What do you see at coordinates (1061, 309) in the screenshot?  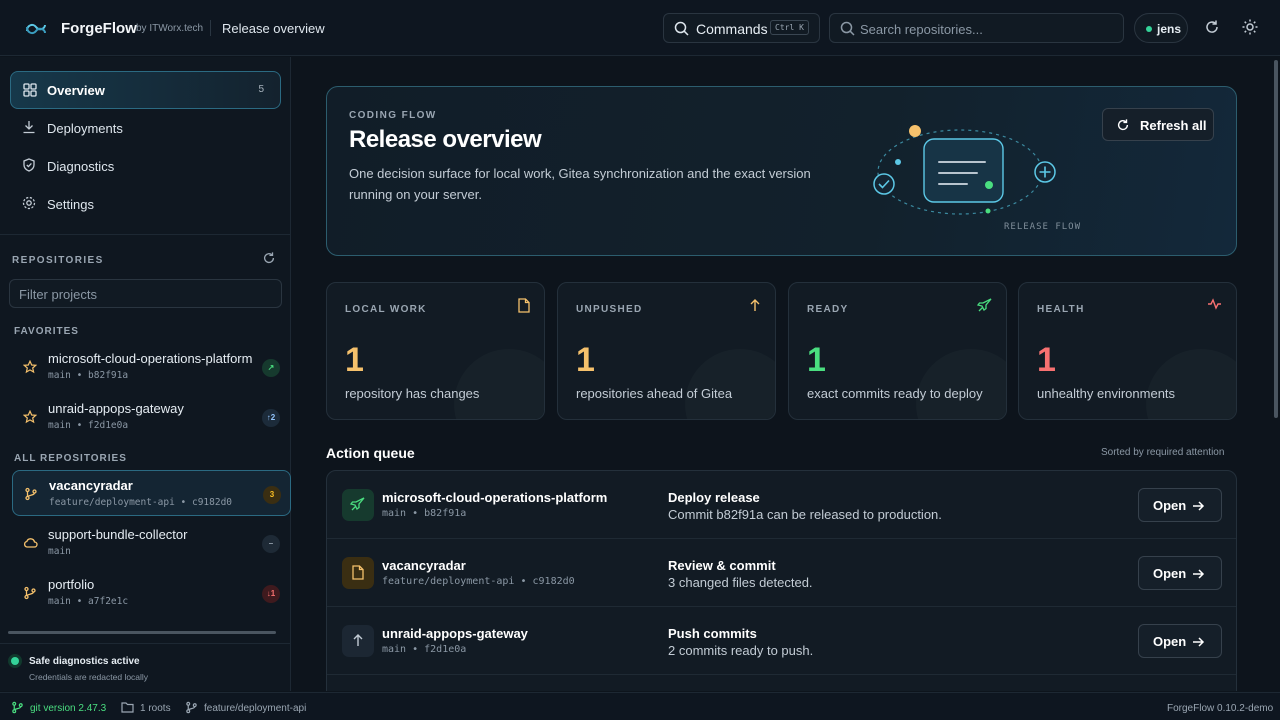 I see `stat-label: HEALTH` at bounding box center [1061, 309].